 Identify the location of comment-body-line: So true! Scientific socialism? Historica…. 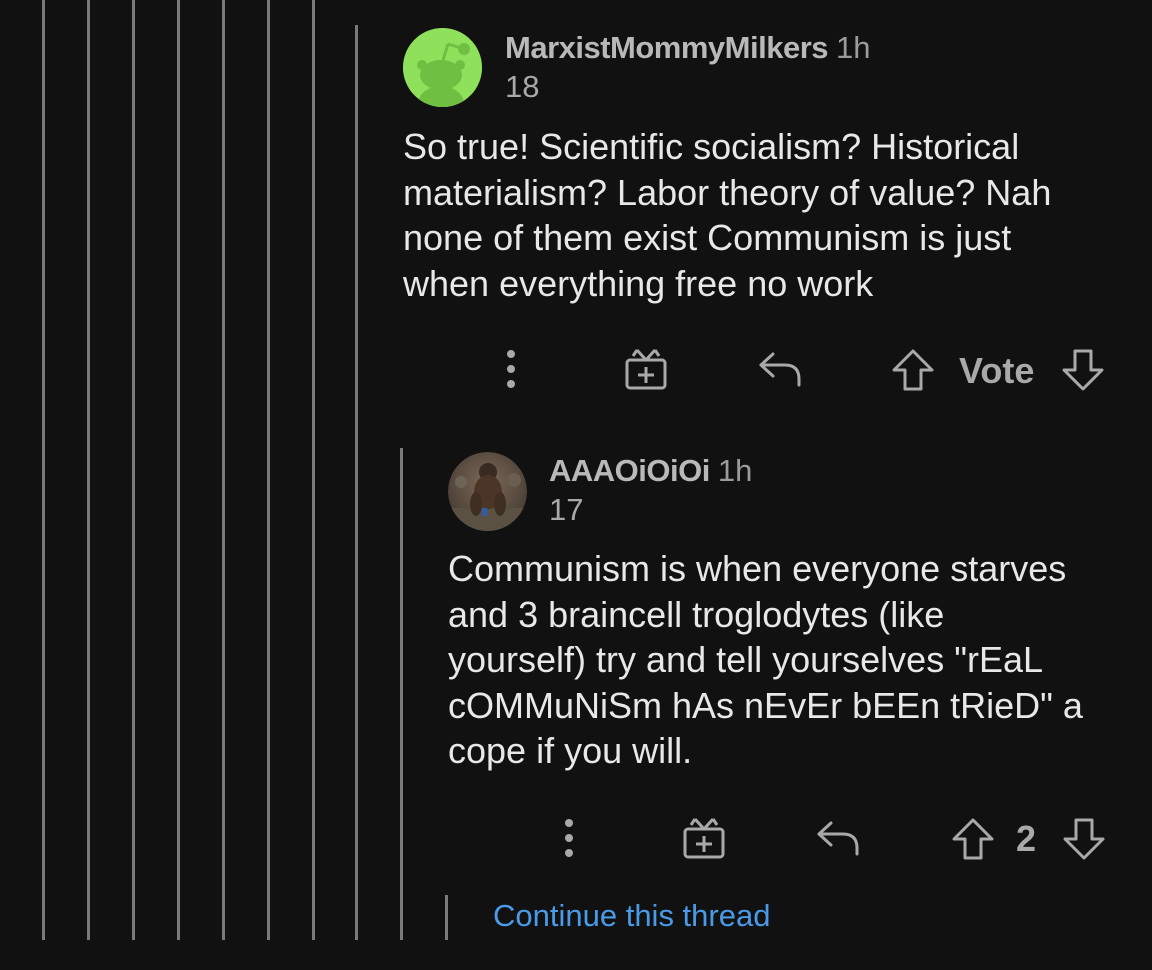
(711, 146).